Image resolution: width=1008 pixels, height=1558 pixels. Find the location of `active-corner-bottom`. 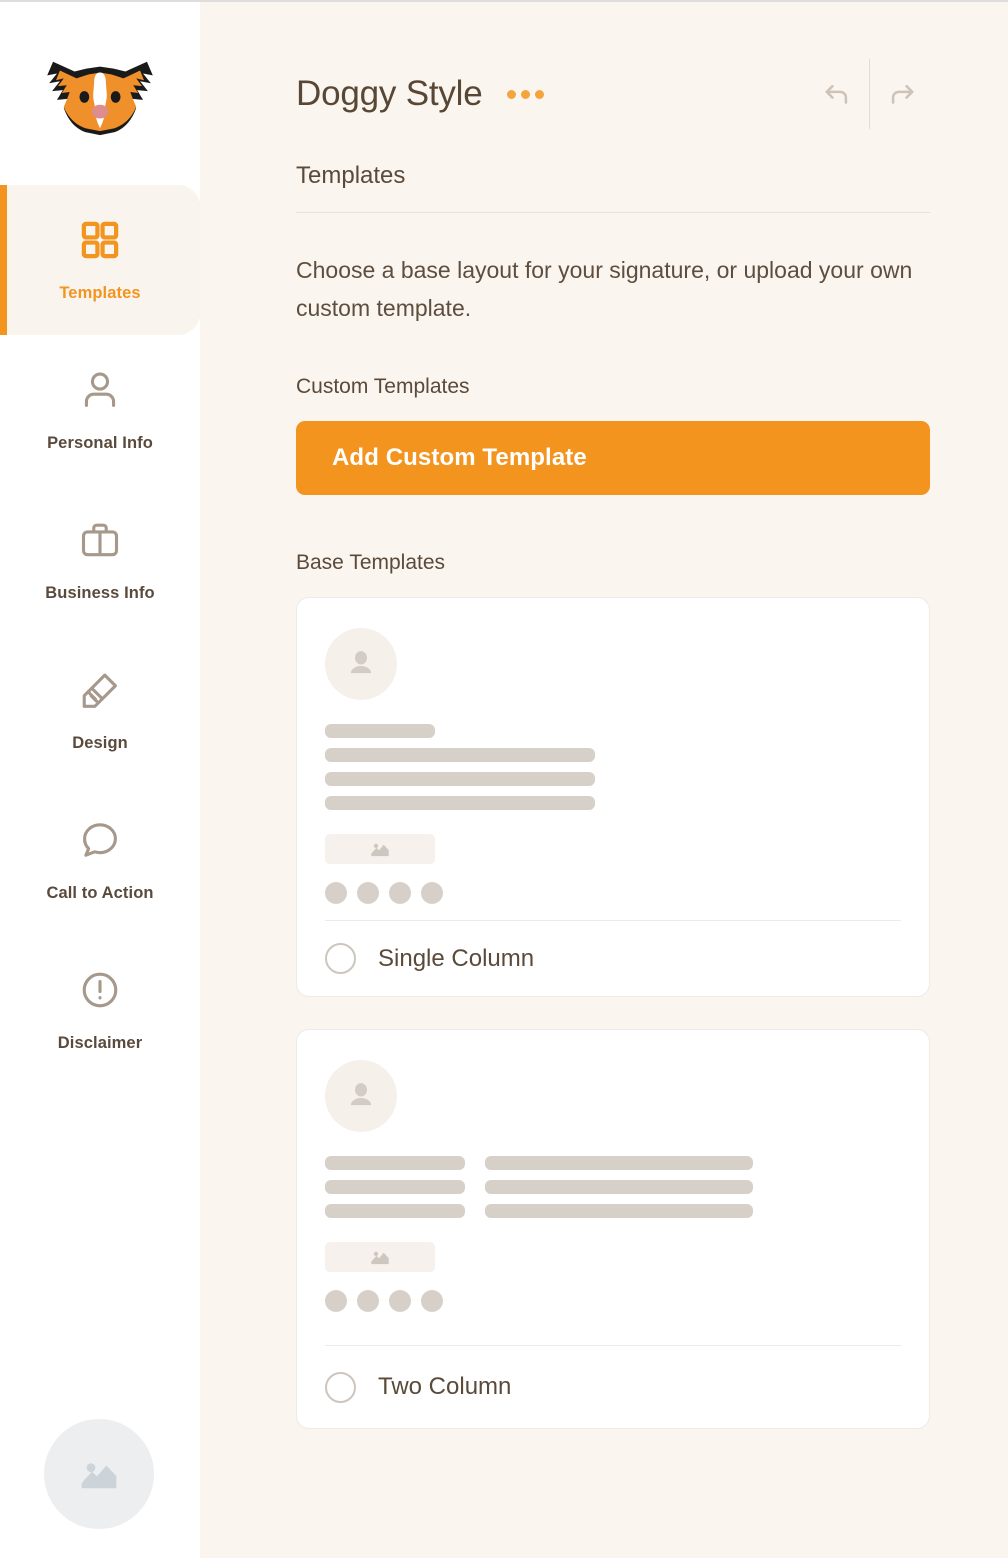

active-corner-bottom is located at coordinates (189, 324).